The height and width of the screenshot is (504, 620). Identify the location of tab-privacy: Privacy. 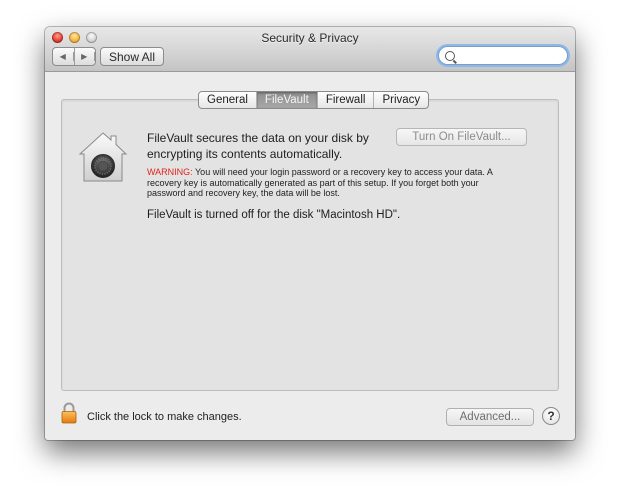
(401, 100).